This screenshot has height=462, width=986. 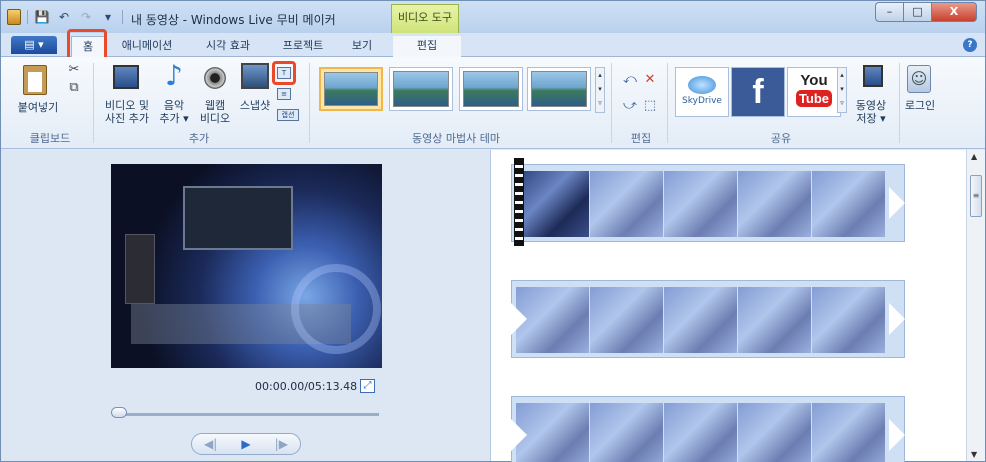 What do you see at coordinates (75, 17) in the screenshot?
I see `quick-access-toolbar: 💾 ↶ ↷ ▾` at bounding box center [75, 17].